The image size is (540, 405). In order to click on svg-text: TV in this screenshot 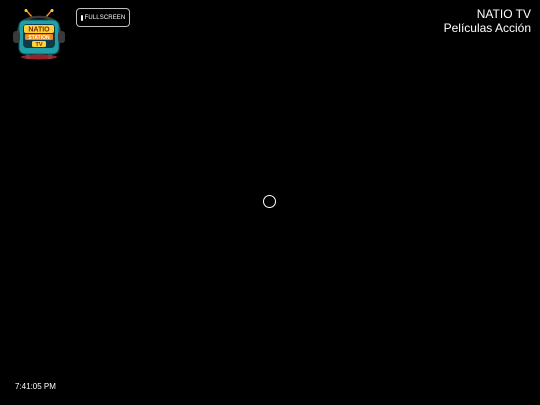, I will do `click(38, 45)`.